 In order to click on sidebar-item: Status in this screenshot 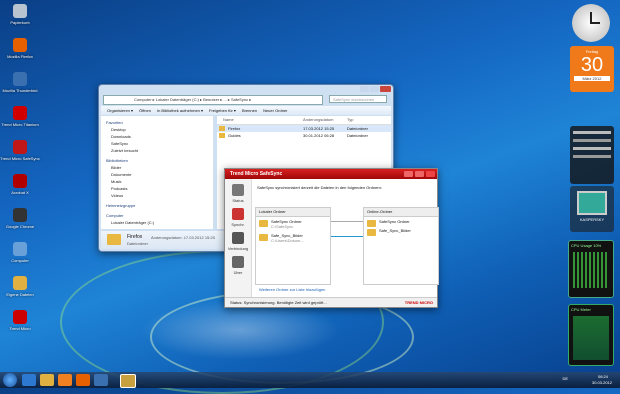, I will do `click(238, 193)`.